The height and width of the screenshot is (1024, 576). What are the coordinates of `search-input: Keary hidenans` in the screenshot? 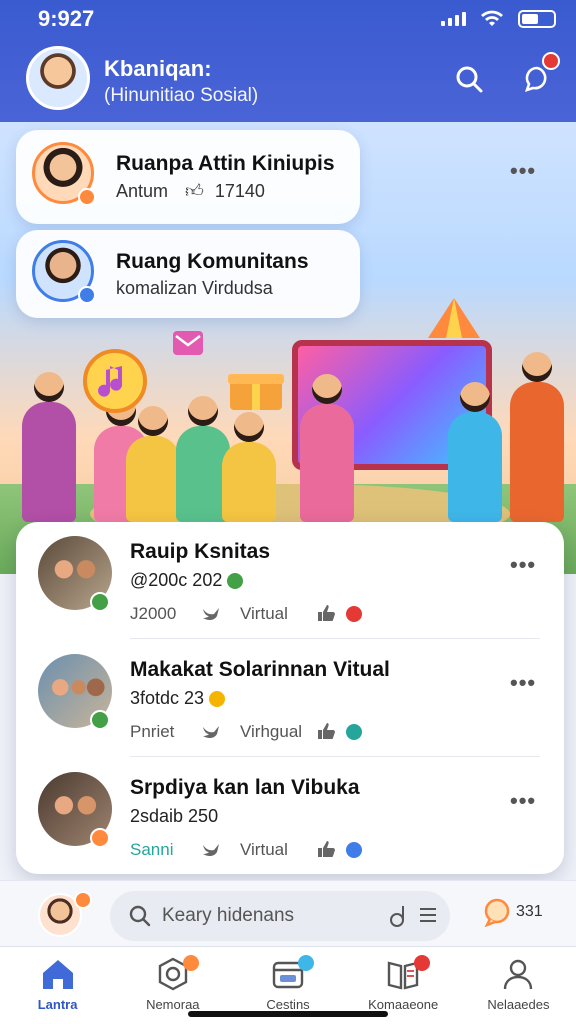 It's located at (280, 916).